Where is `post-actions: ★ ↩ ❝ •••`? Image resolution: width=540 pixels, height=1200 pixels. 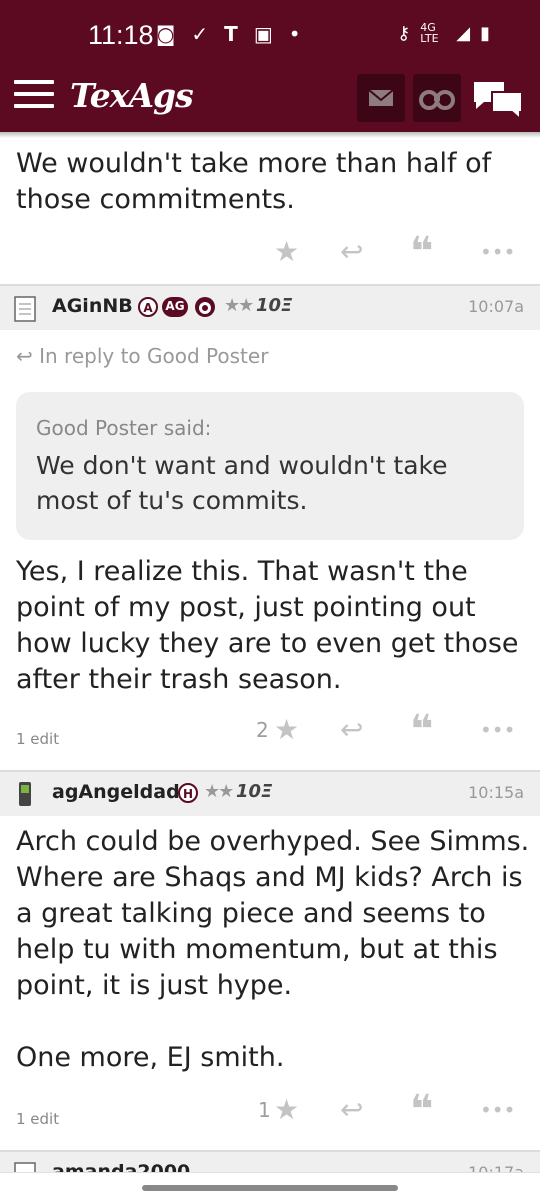 post-actions: ★ ↩ ❝ ••• is located at coordinates (270, 252).